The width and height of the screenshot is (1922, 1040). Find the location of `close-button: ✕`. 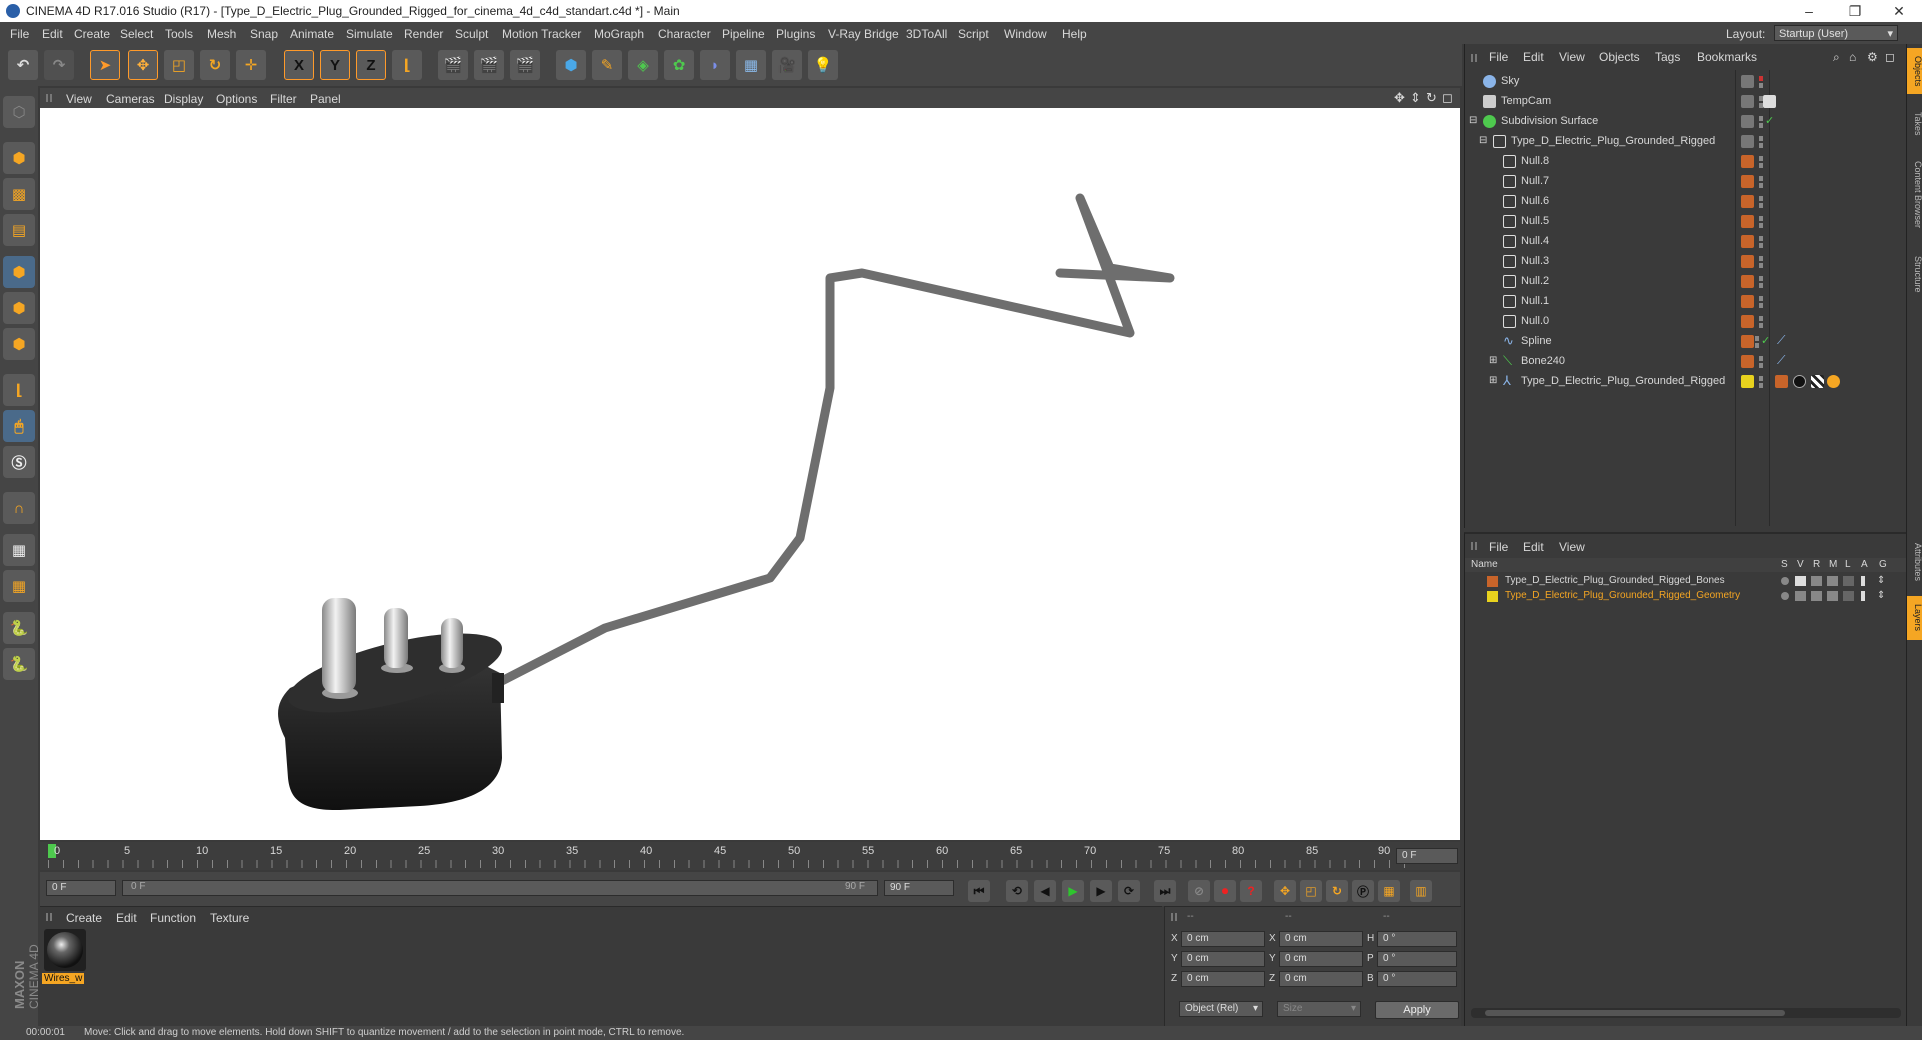

close-button: ✕ is located at coordinates (1899, 11).